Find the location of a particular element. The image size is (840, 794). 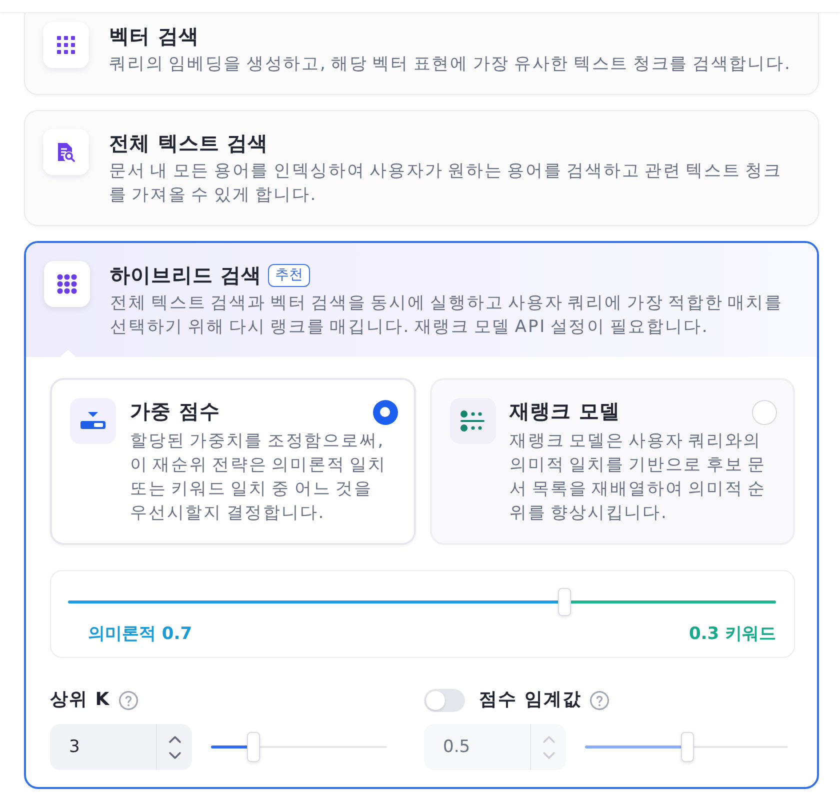

semantic-weight-label: 의미론적 0.7 is located at coordinates (140, 634).